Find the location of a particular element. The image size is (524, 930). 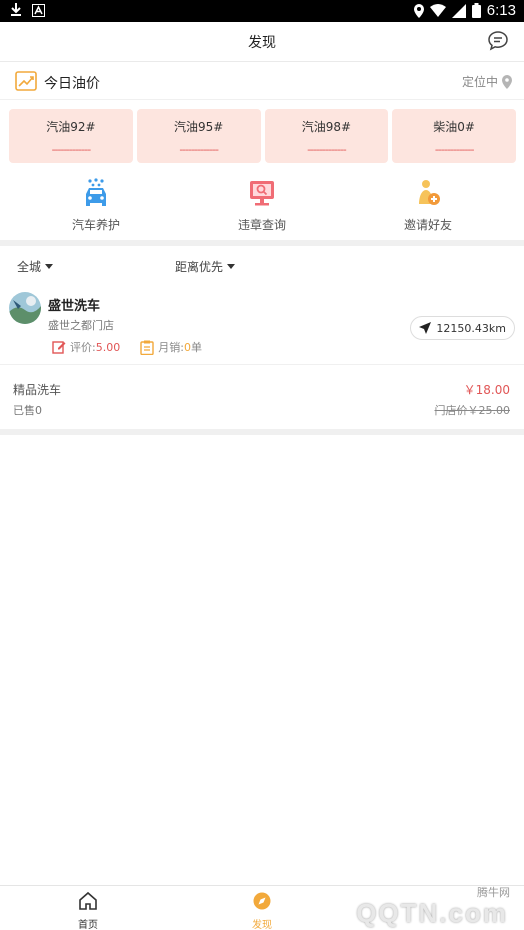

clipboard-icon is located at coordinates (147, 347).